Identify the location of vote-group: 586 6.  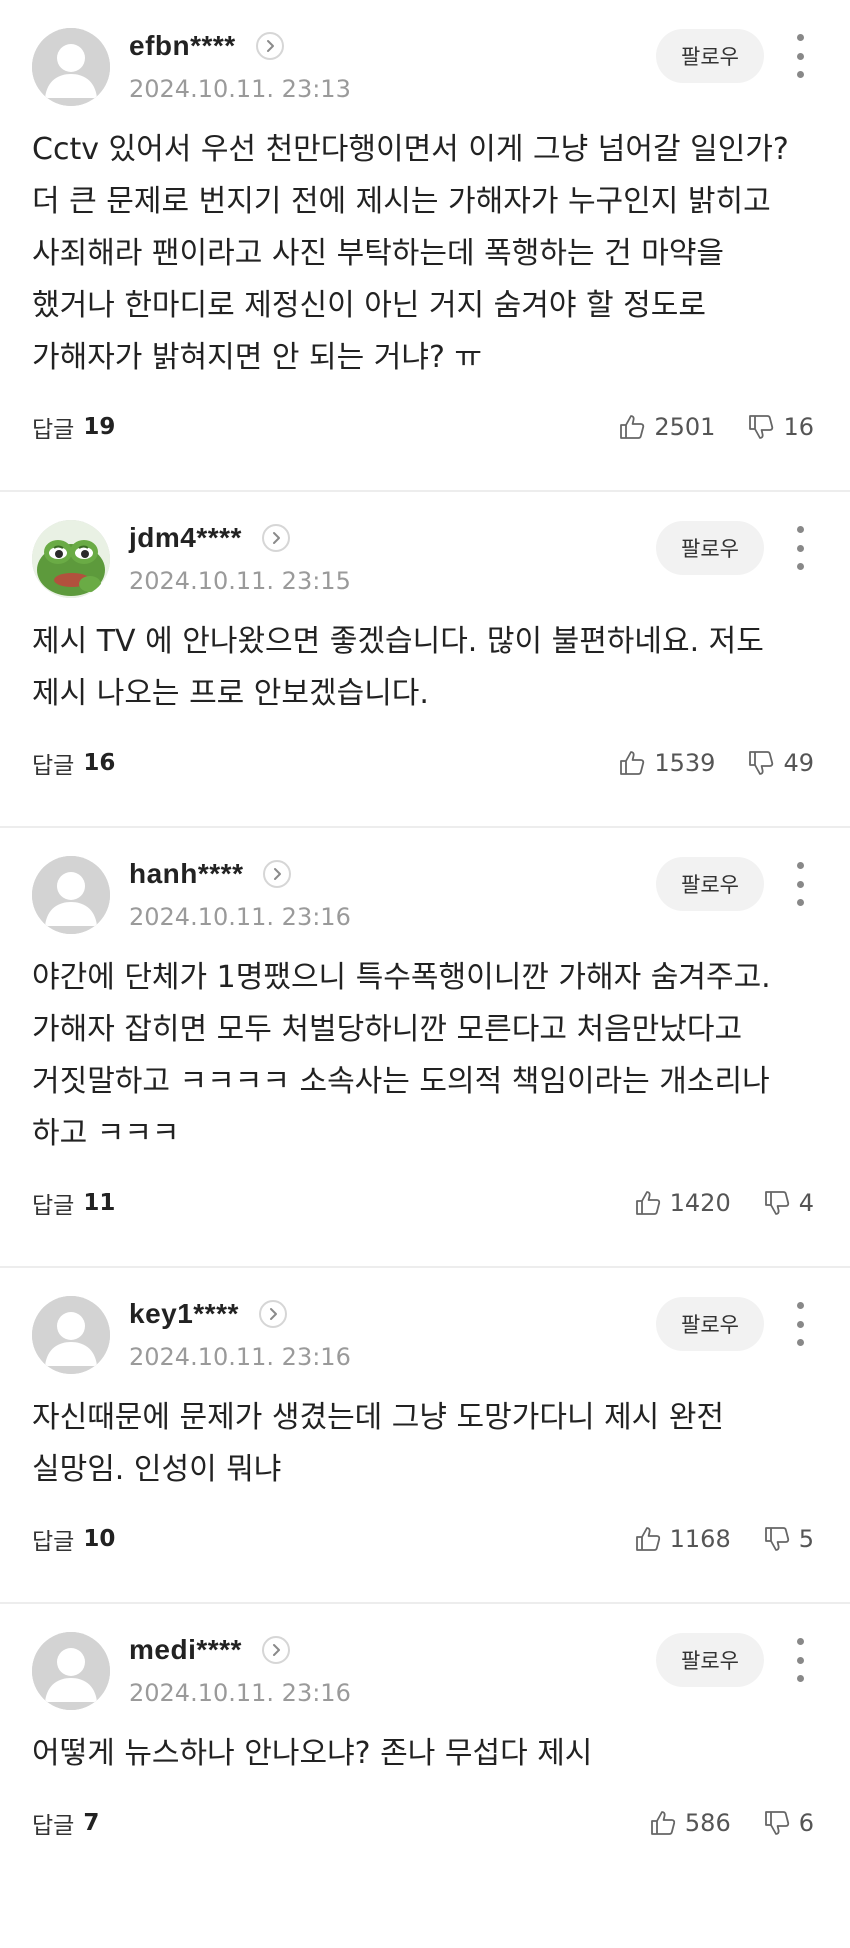
(731, 1823).